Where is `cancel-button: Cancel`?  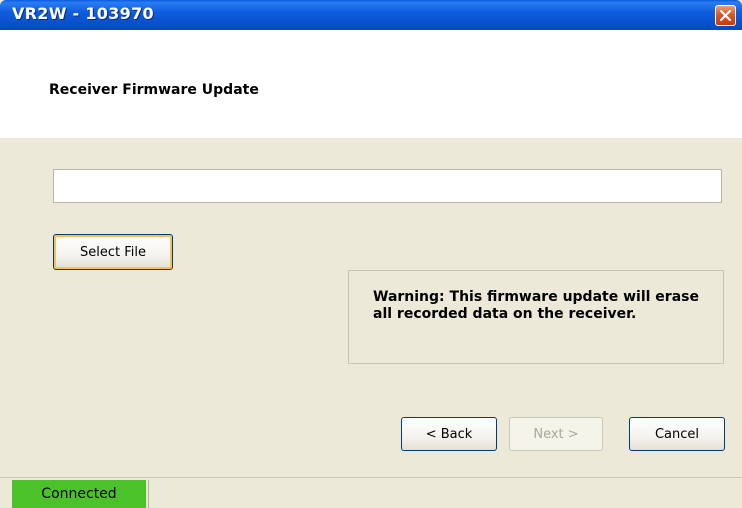
cancel-button: Cancel is located at coordinates (677, 434).